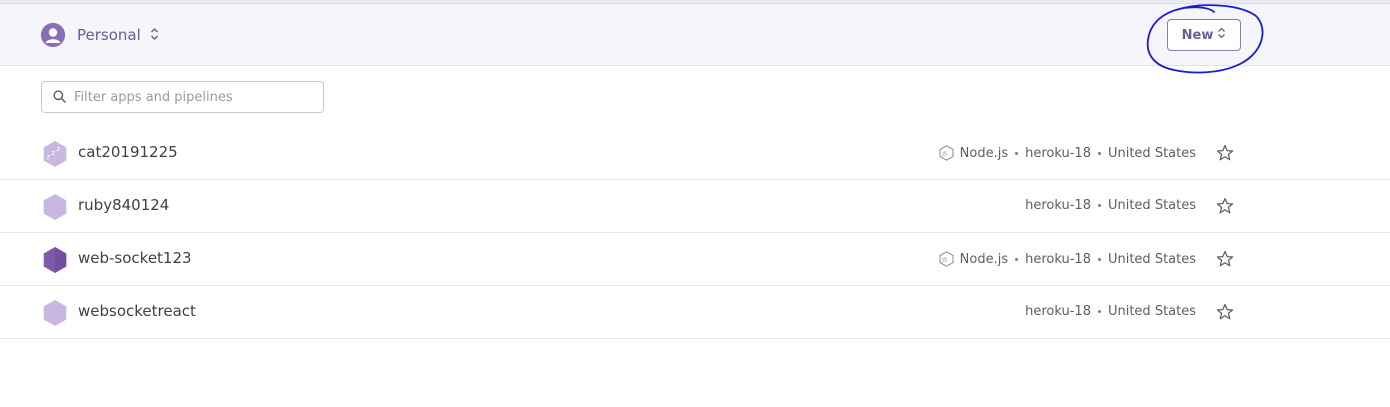  Describe the element at coordinates (59, 97) in the screenshot. I see `search-icon` at that location.